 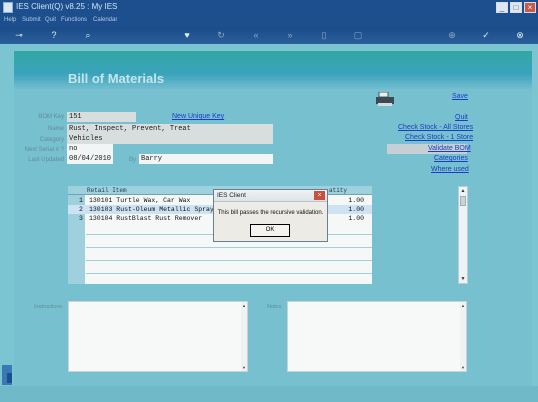 I want to click on status-strip, so click(x=269, y=394).